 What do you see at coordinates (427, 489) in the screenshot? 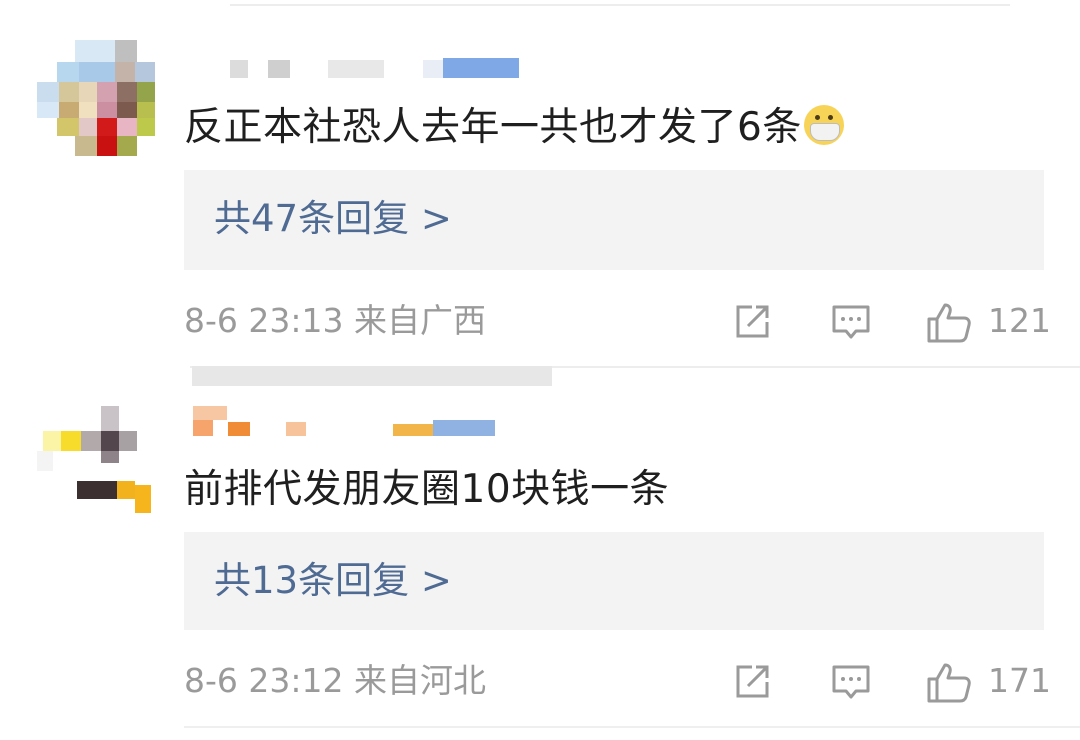
I see `comment-text: 前排代发朋友圈10块钱一条` at bounding box center [427, 489].